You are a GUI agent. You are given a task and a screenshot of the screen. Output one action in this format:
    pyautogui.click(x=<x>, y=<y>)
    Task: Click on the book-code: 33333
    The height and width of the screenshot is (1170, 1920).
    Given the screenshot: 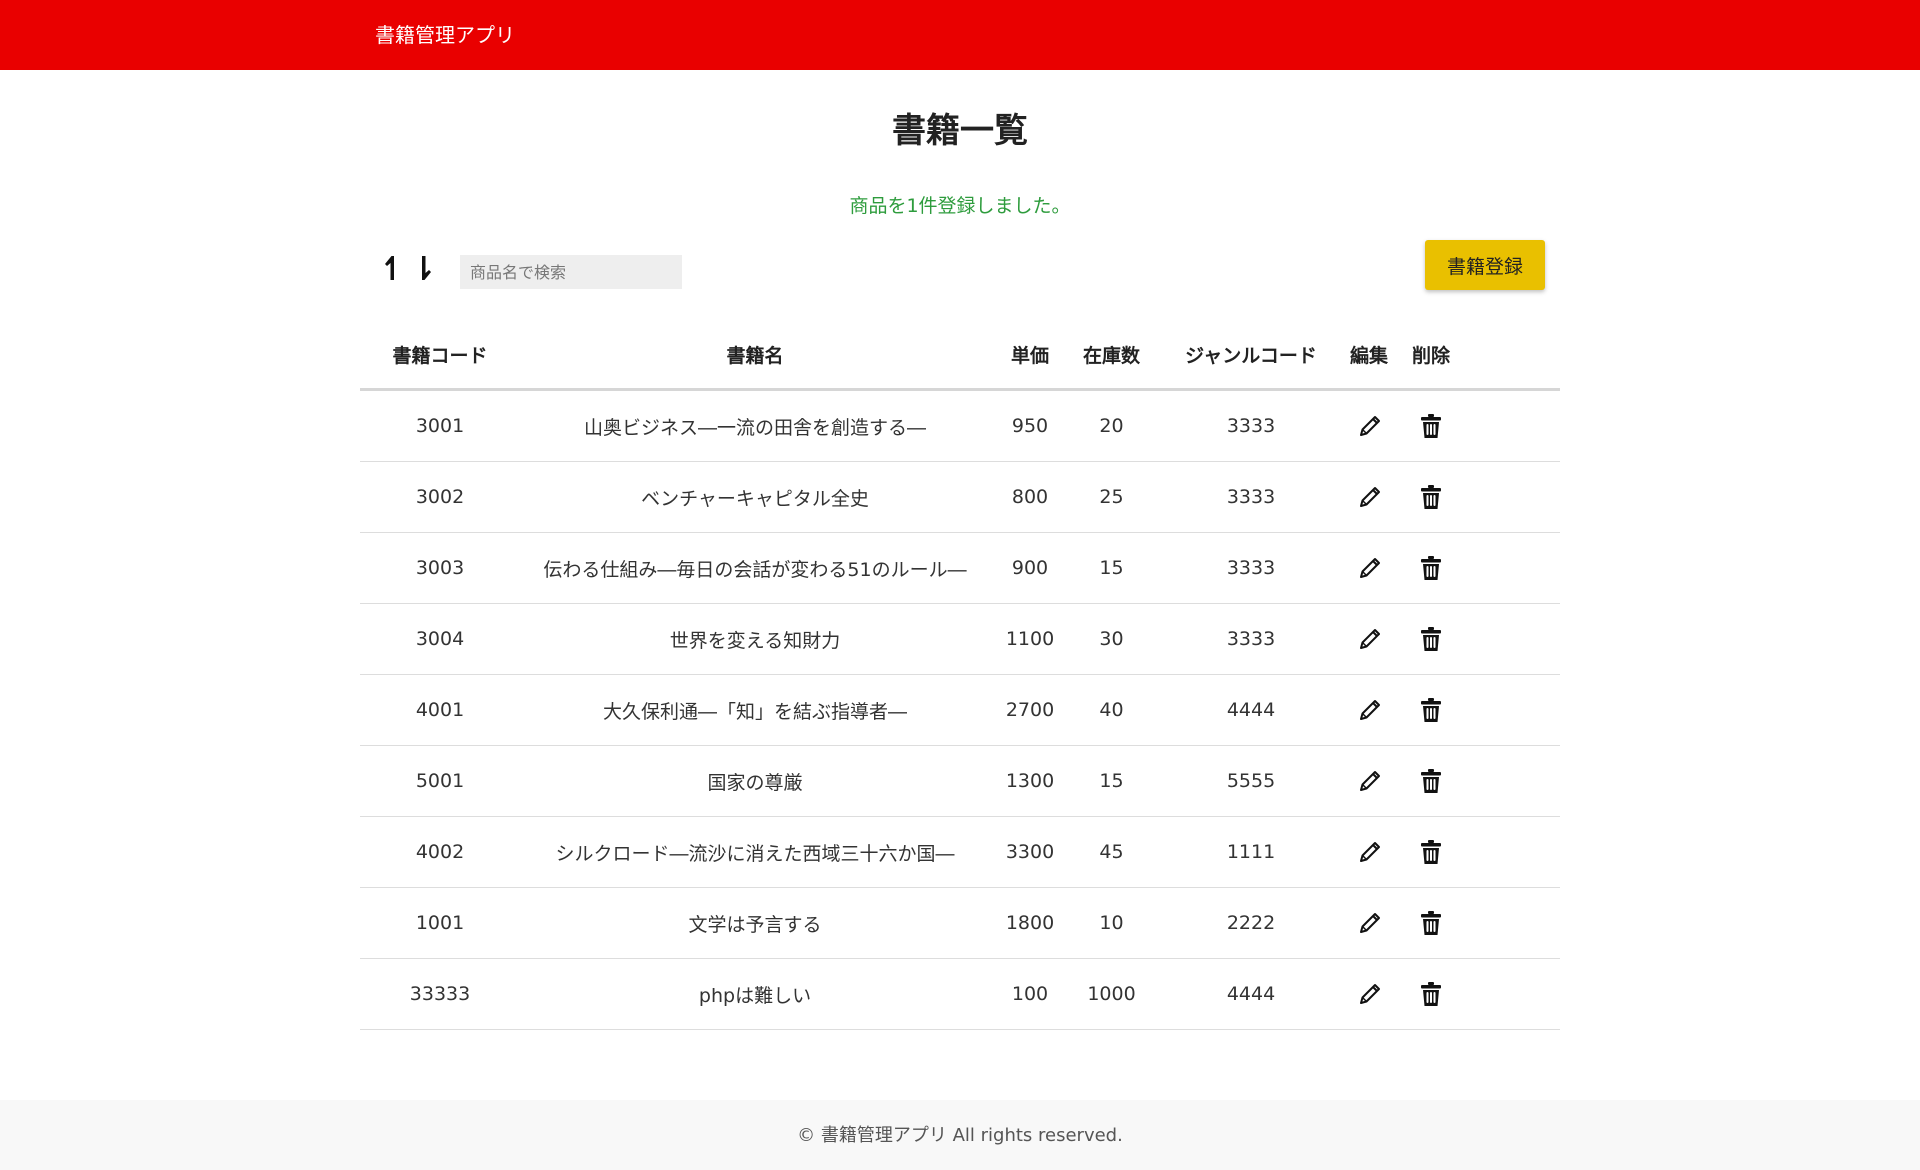 What is the action you would take?
    pyautogui.click(x=440, y=994)
    